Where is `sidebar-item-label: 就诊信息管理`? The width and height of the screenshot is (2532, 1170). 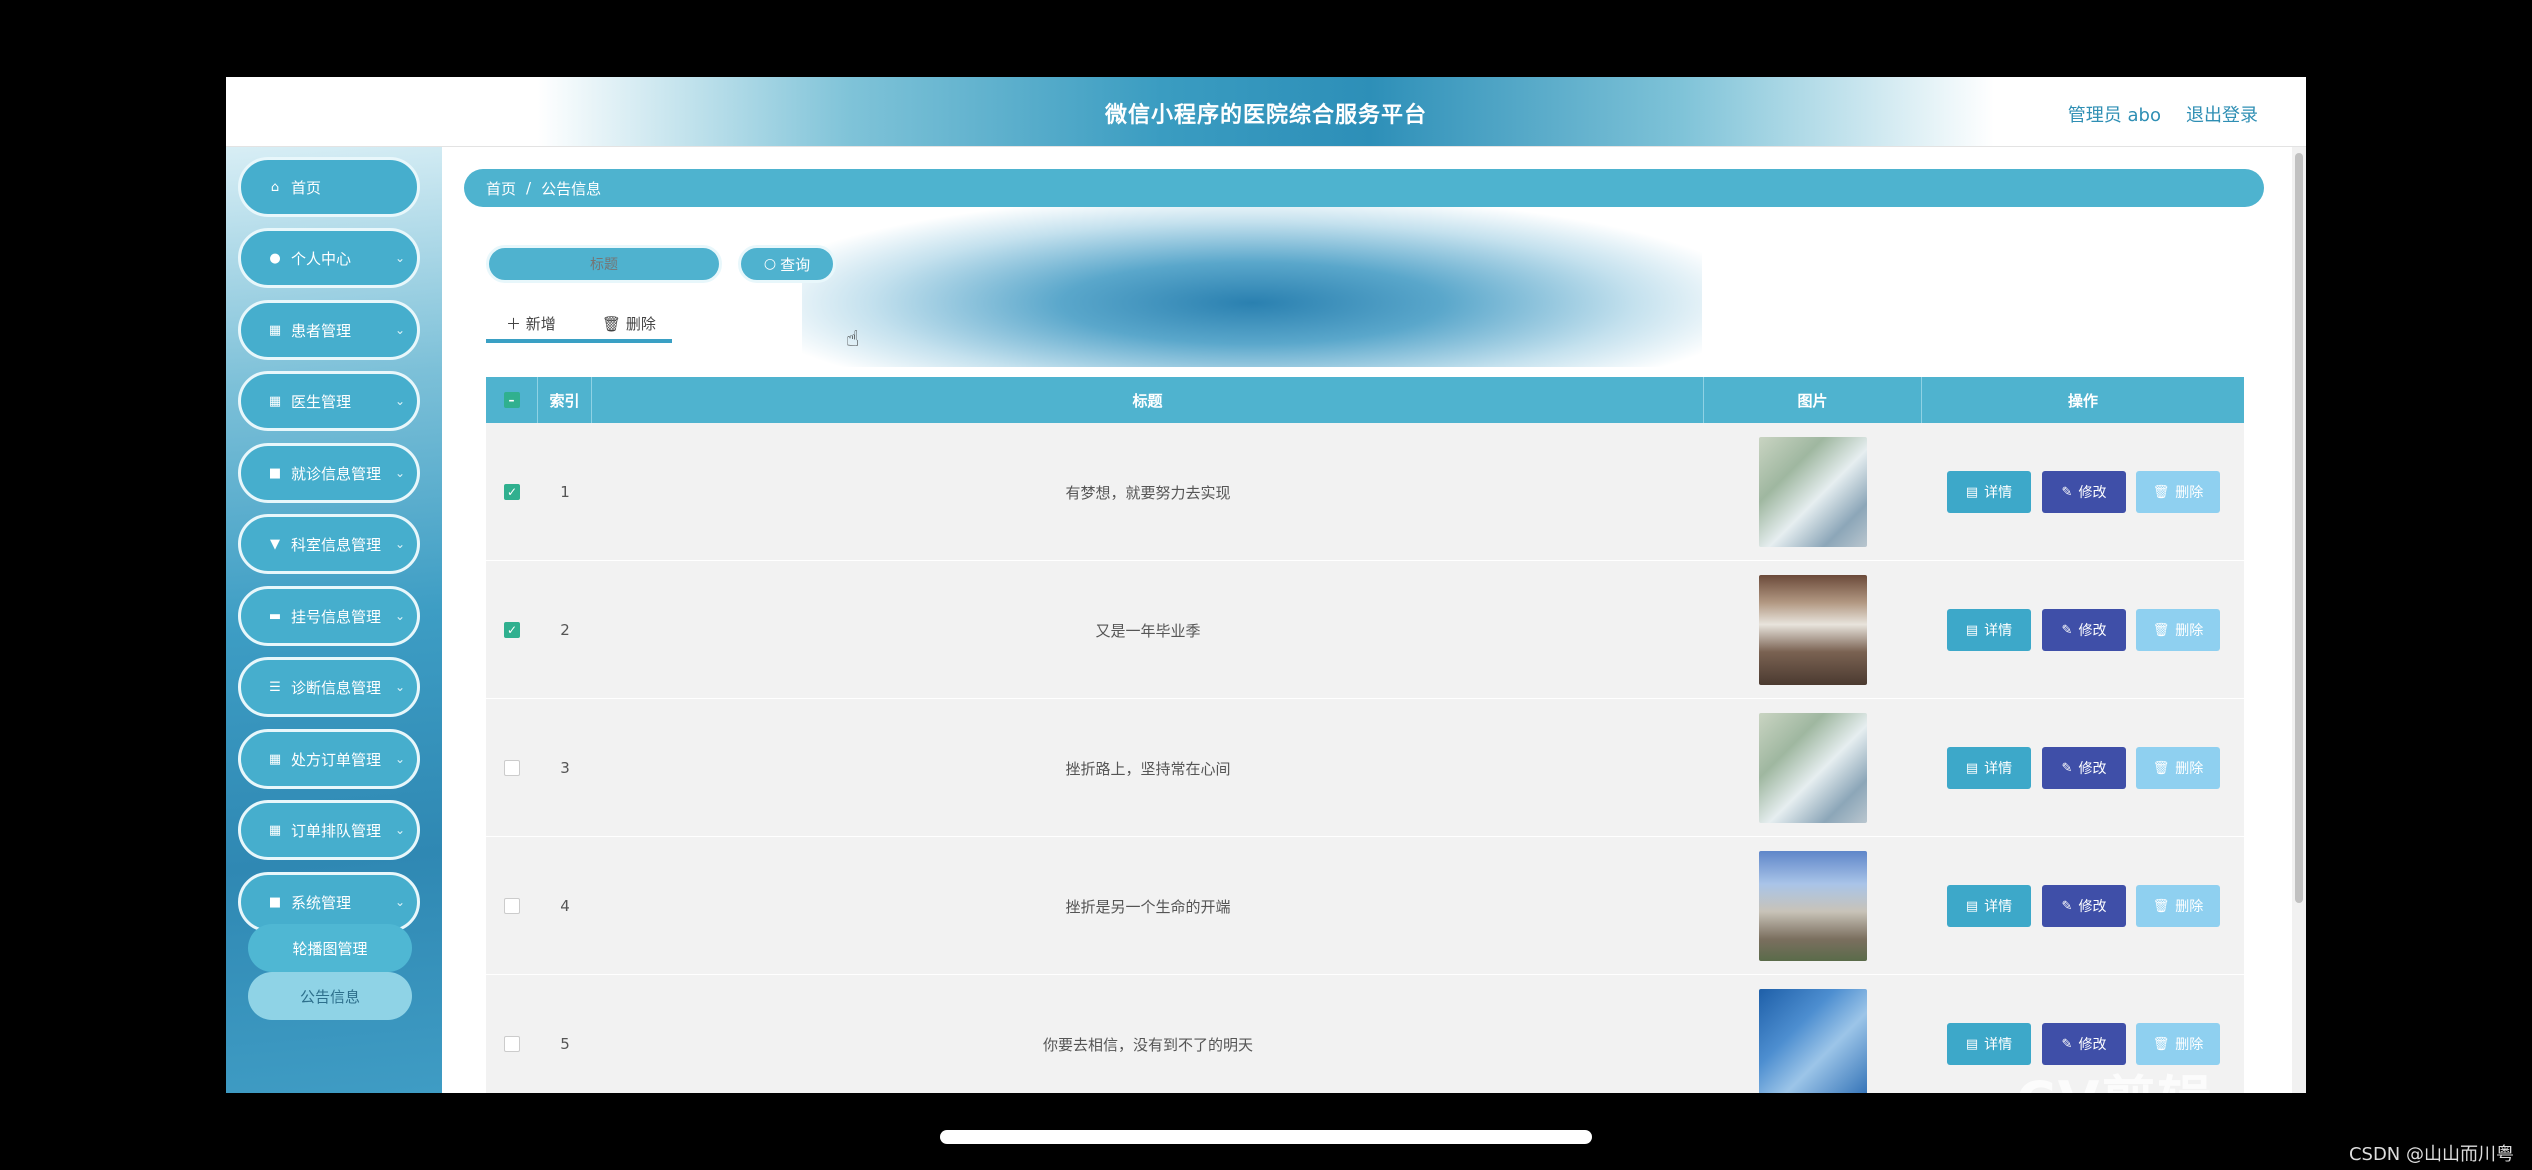
sidebar-item-label: 就诊信息管理 is located at coordinates (336, 473).